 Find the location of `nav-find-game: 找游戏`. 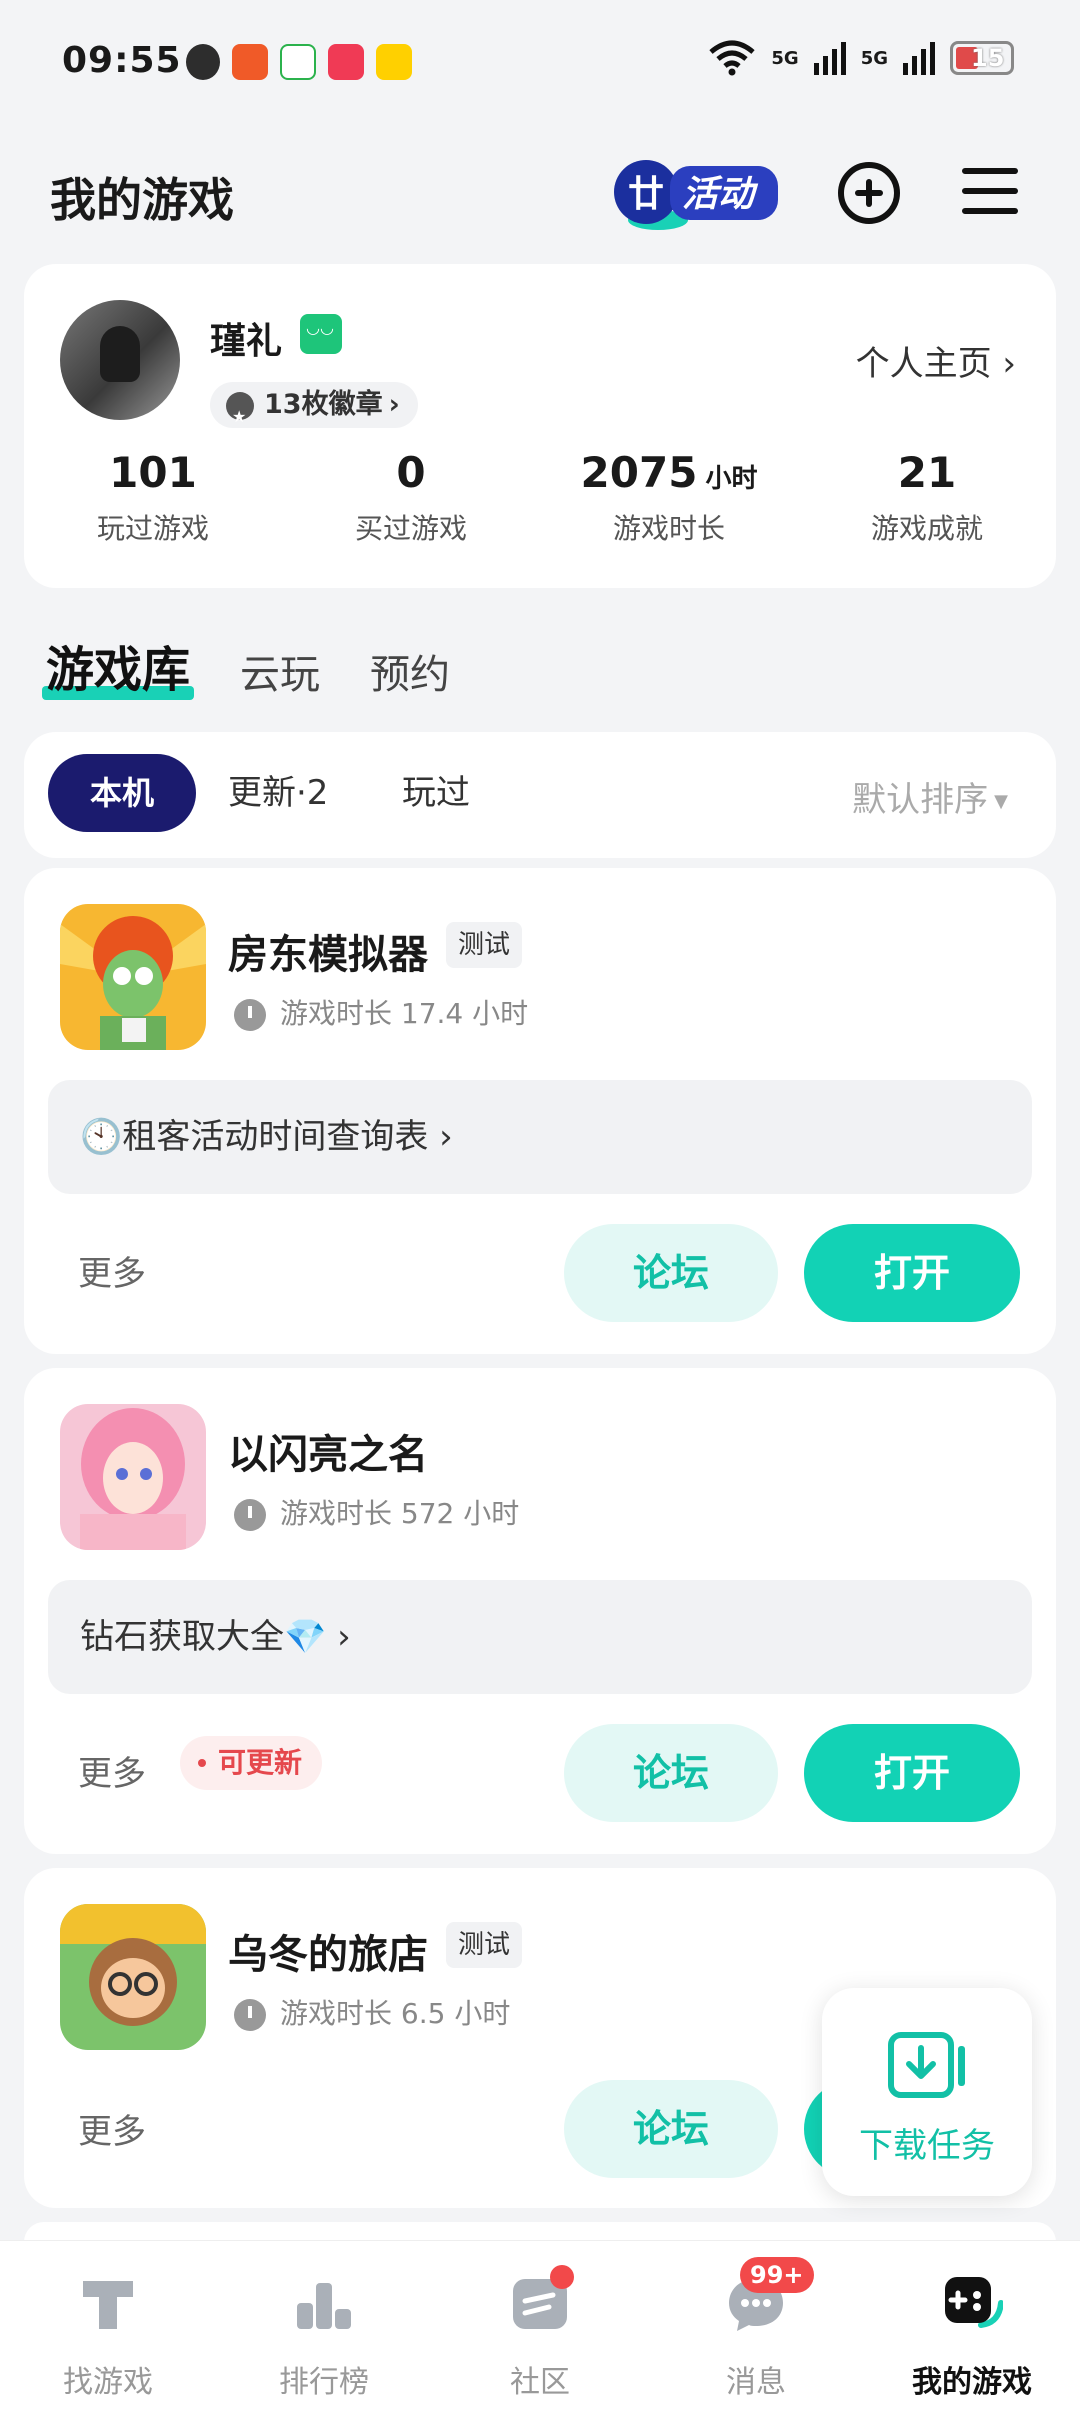

nav-find-game: 找游戏 is located at coordinates (108, 2327).